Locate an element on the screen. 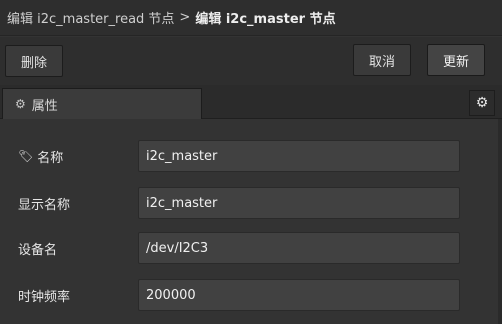 This screenshot has width=502, height=324. settings-button: ⚙ is located at coordinates (482, 103).